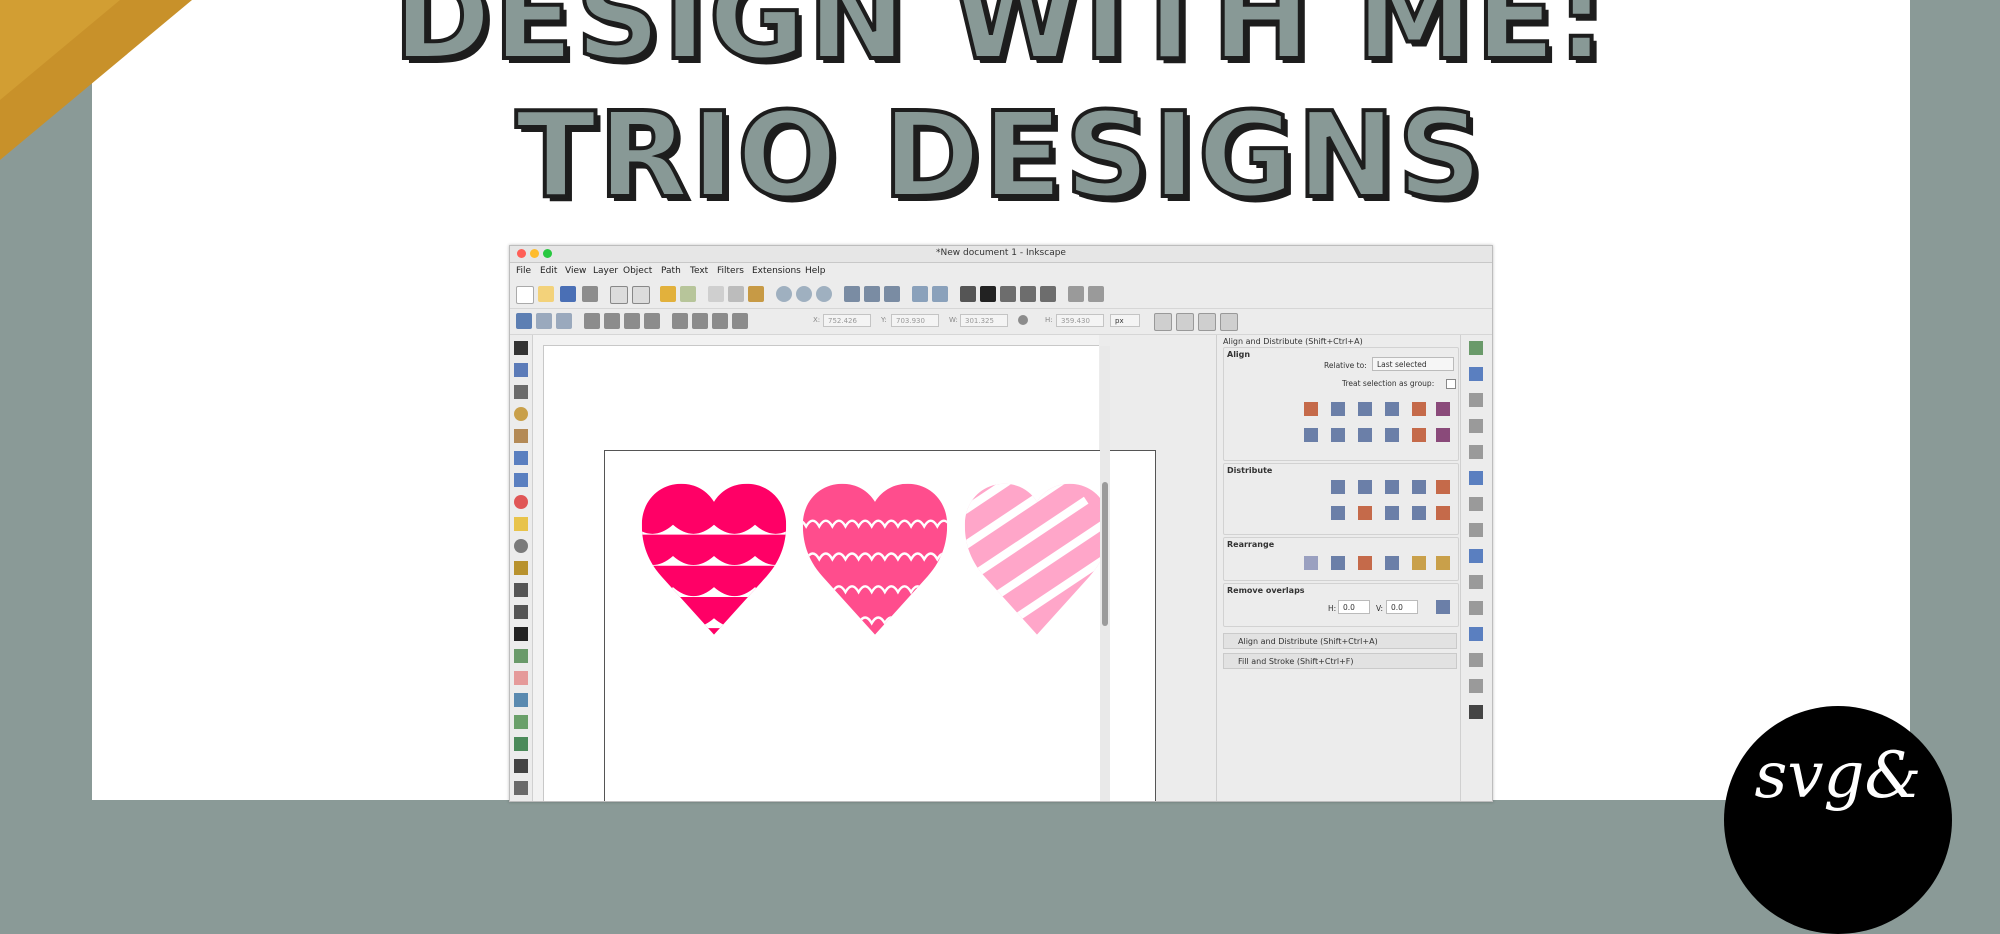  Describe the element at coordinates (1338, 409) in the screenshot. I see `align-left-icon` at that location.